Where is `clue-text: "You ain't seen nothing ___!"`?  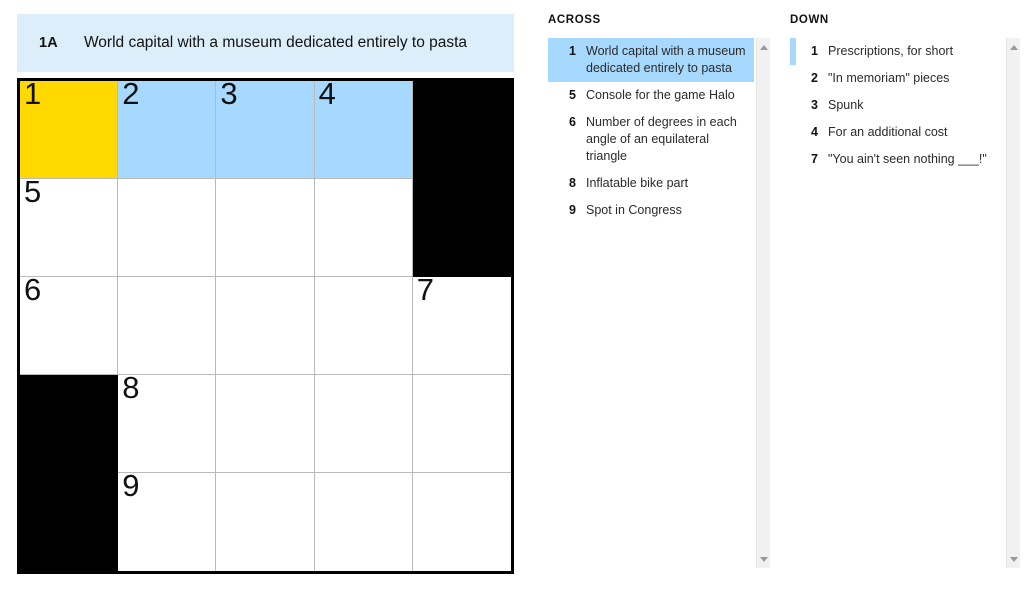
clue-text: "You ain't seen nothing ___!" is located at coordinates (907, 159).